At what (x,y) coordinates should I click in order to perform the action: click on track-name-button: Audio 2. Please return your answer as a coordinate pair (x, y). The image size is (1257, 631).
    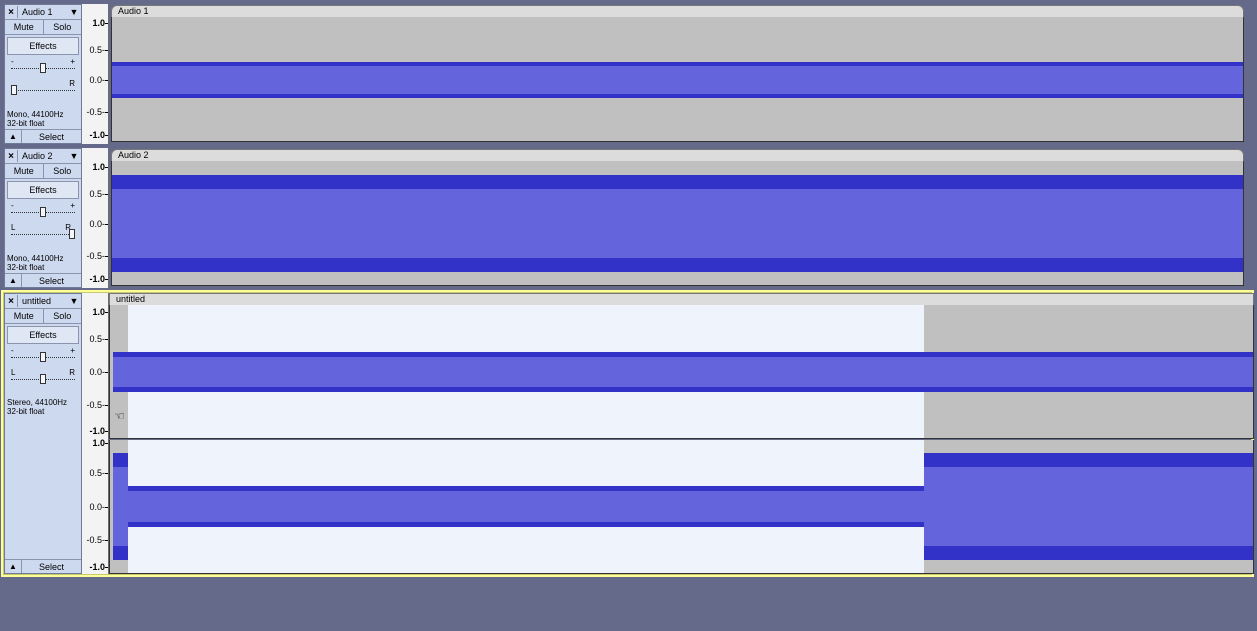
    Looking at the image, I should click on (42, 156).